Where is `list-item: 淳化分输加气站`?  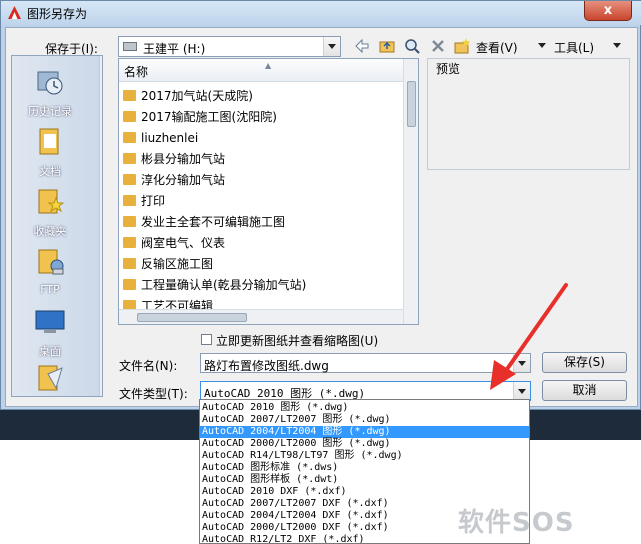 list-item: 淳化分输加气站 is located at coordinates (174, 180).